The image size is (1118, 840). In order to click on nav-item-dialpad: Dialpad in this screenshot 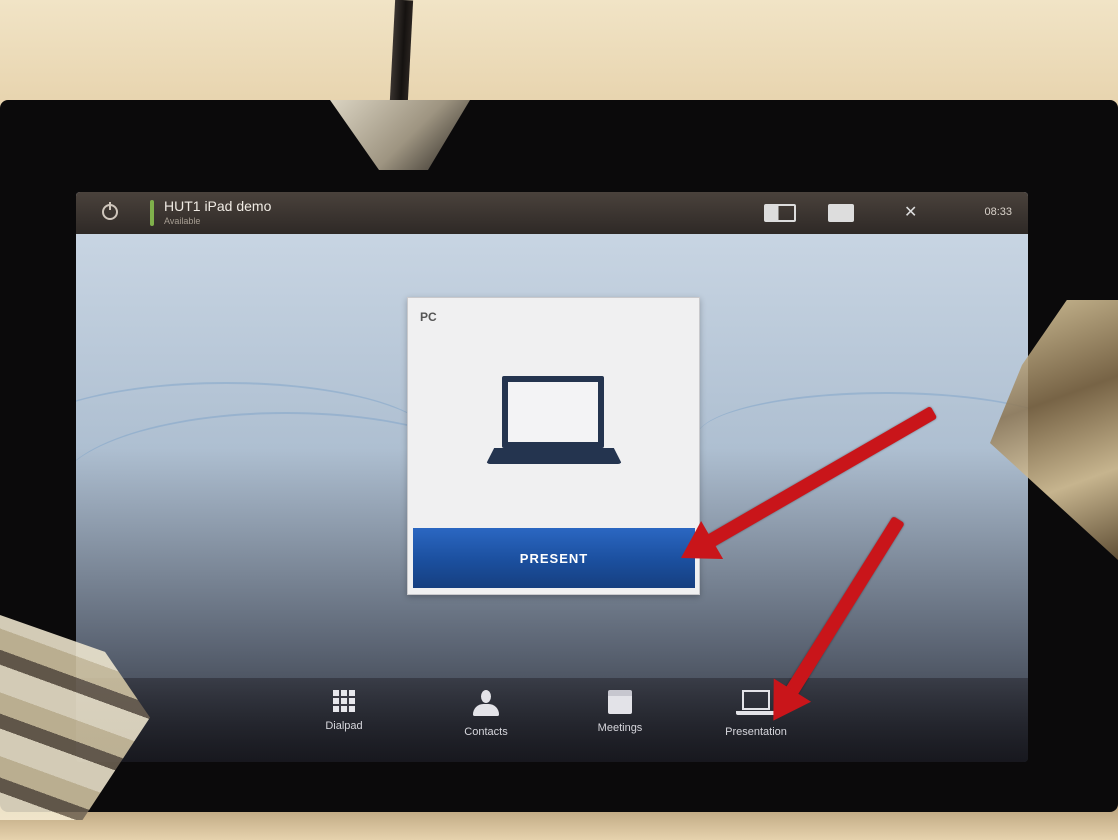, I will do `click(344, 711)`.